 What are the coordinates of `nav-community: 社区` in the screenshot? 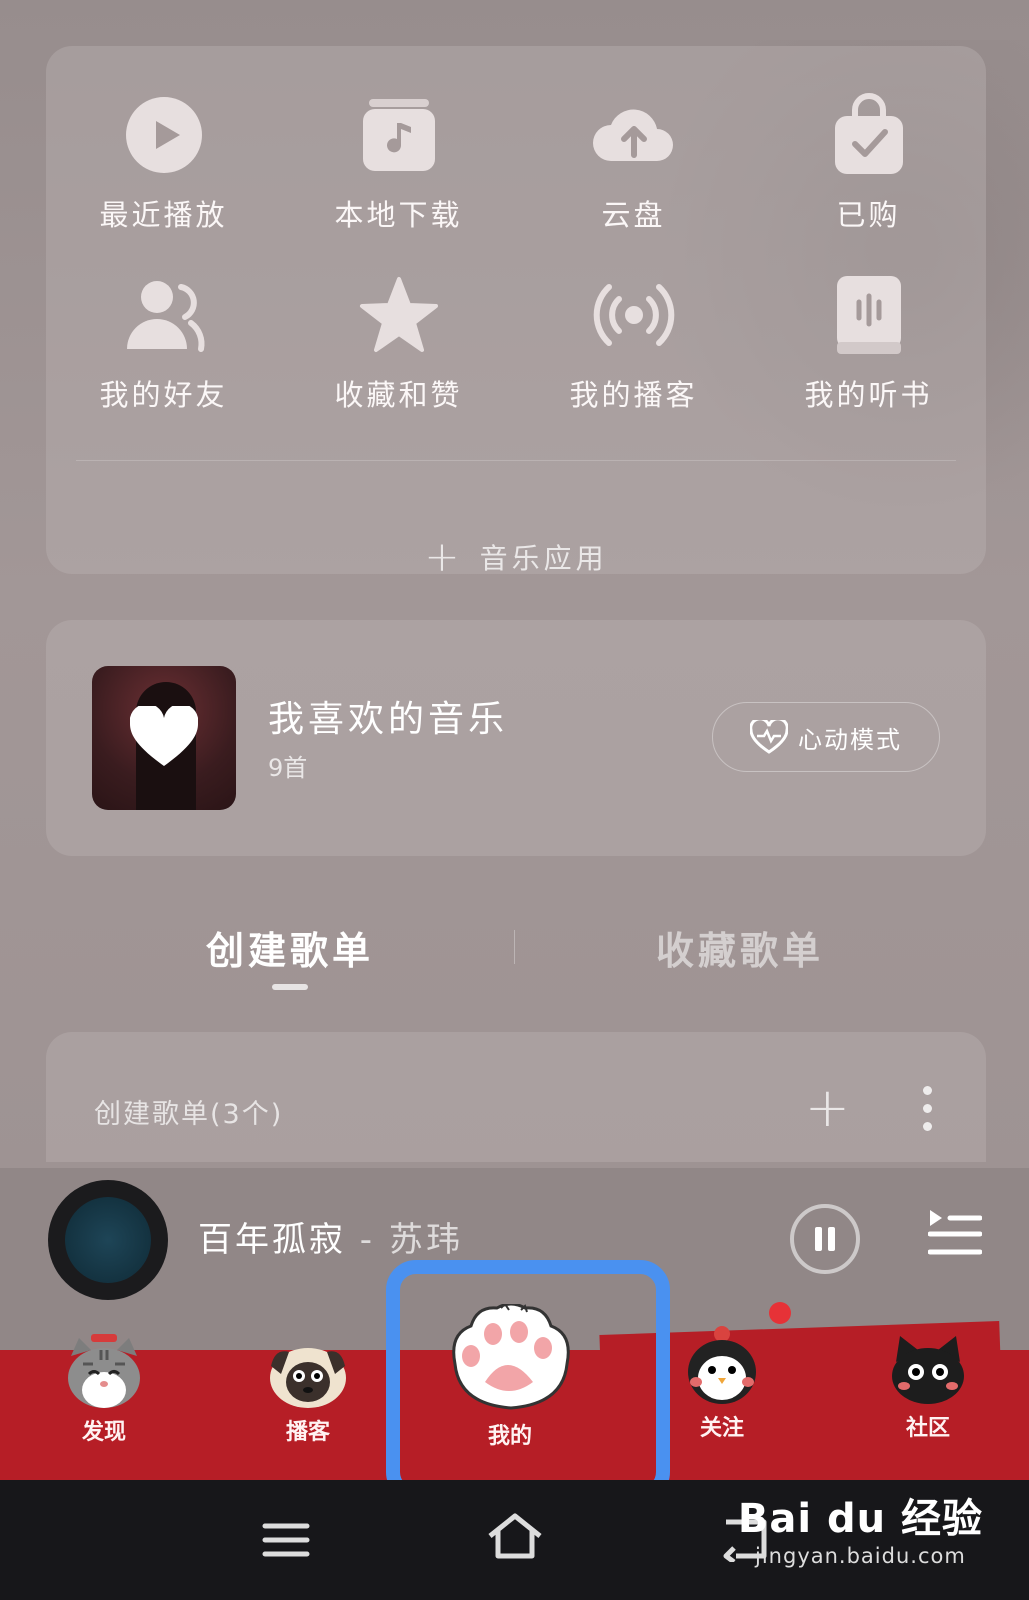 It's located at (928, 1388).